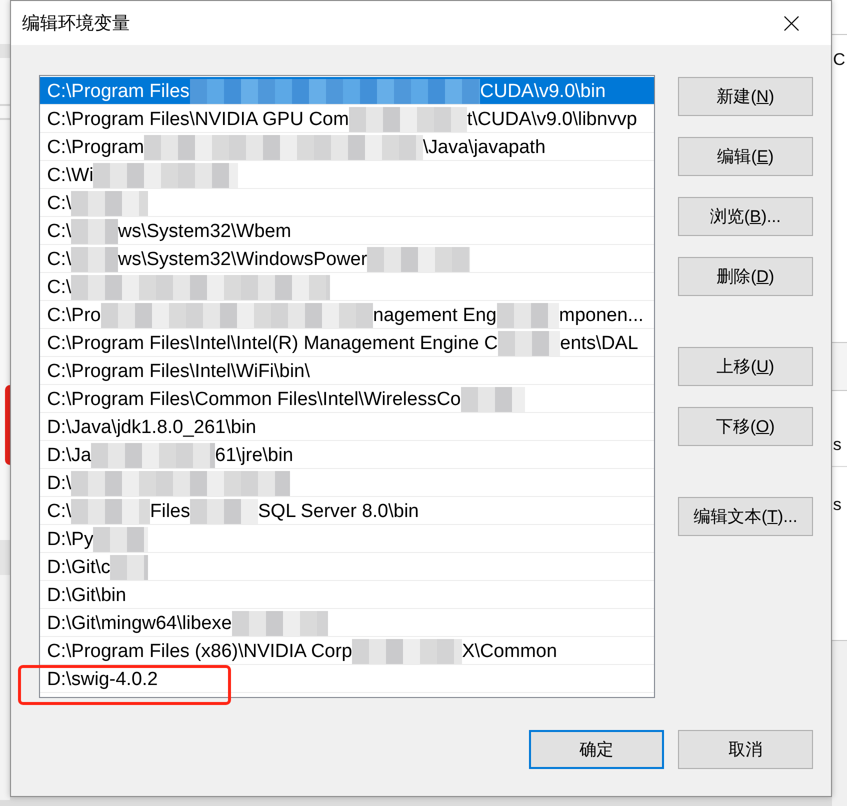  What do you see at coordinates (76, 23) in the screenshot?
I see `window-title: 编辑环境变量` at bounding box center [76, 23].